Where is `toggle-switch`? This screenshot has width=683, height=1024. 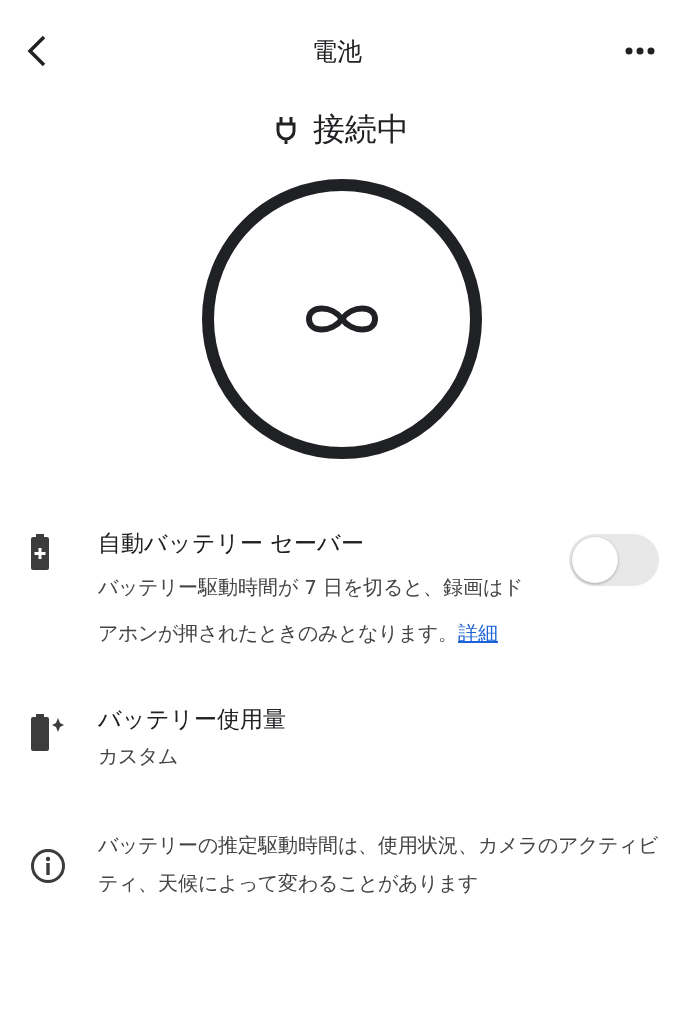 toggle-switch is located at coordinates (614, 560).